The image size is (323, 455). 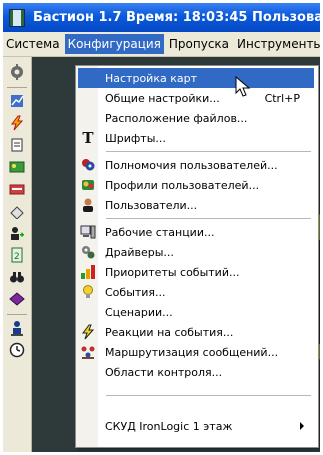 I want to click on image-icon, so click(x=17, y=167).